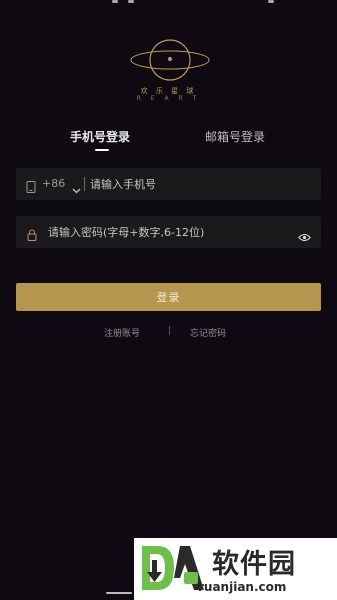 The image size is (337, 600). What do you see at coordinates (53, 183) in the screenshot?
I see `country-code: +86` at bounding box center [53, 183].